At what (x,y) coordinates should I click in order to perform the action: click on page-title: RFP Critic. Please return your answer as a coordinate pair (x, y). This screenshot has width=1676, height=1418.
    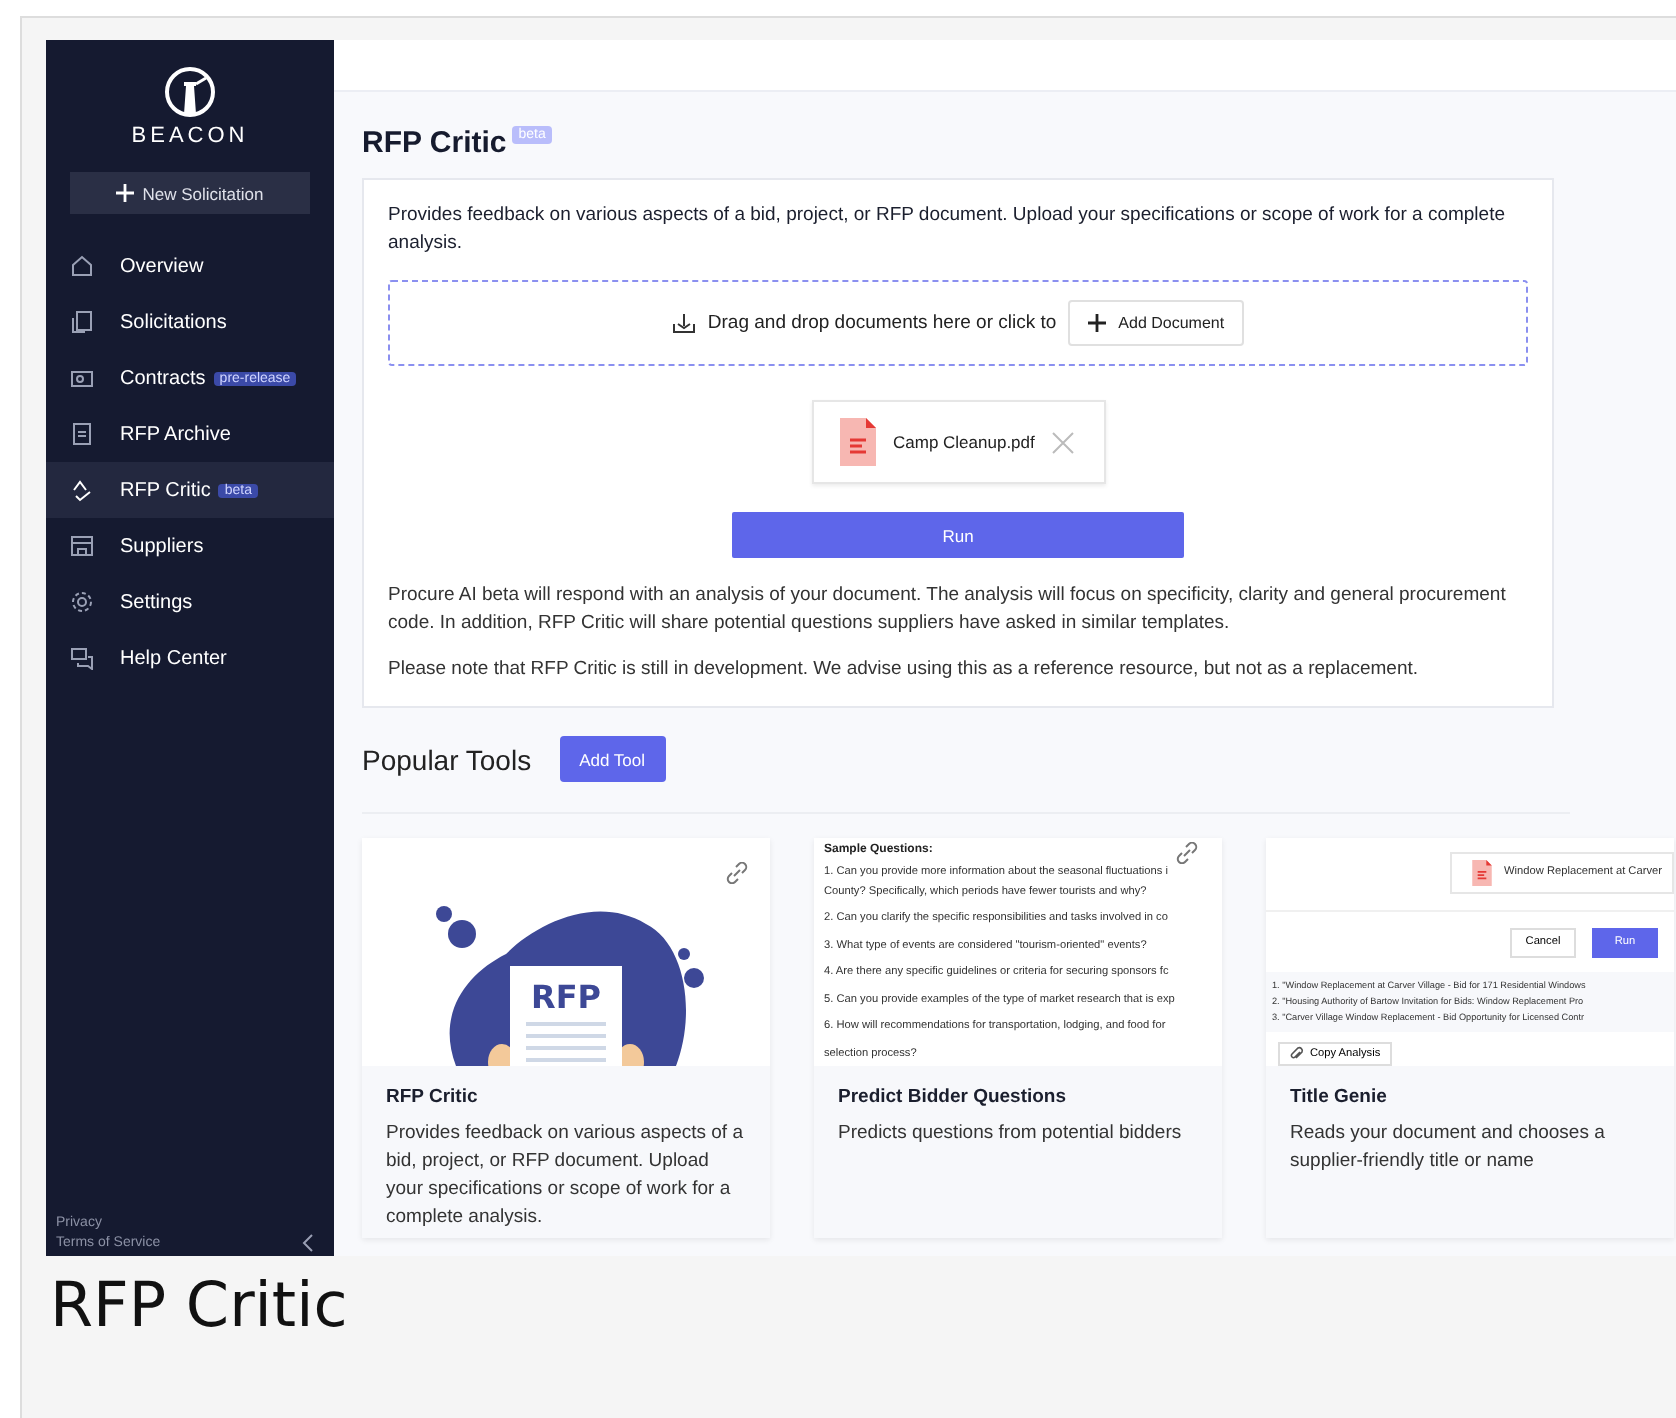
    Looking at the image, I should click on (434, 143).